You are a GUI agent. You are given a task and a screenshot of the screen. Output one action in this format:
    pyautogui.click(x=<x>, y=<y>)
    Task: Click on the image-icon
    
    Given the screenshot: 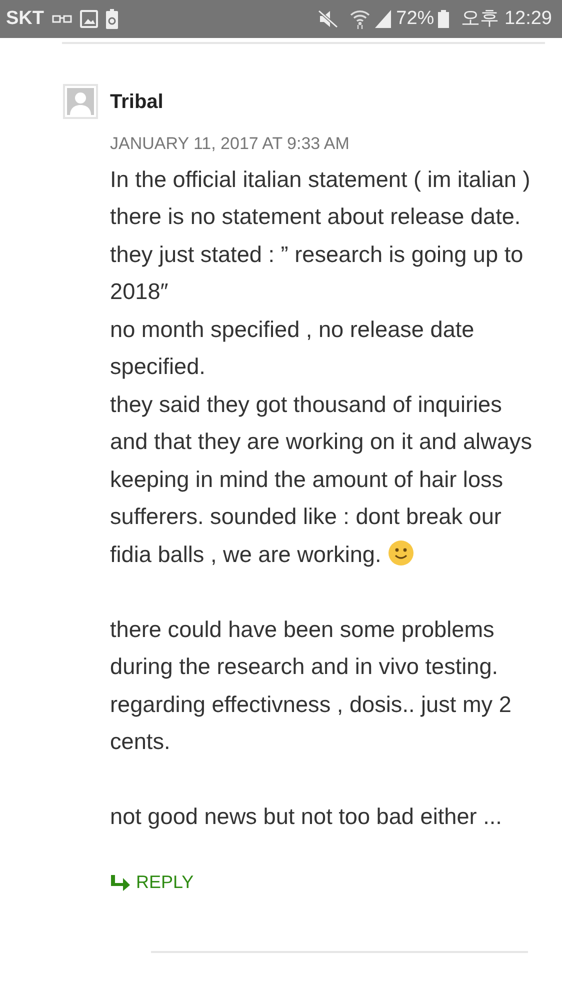 What is the action you would take?
    pyautogui.click(x=89, y=19)
    